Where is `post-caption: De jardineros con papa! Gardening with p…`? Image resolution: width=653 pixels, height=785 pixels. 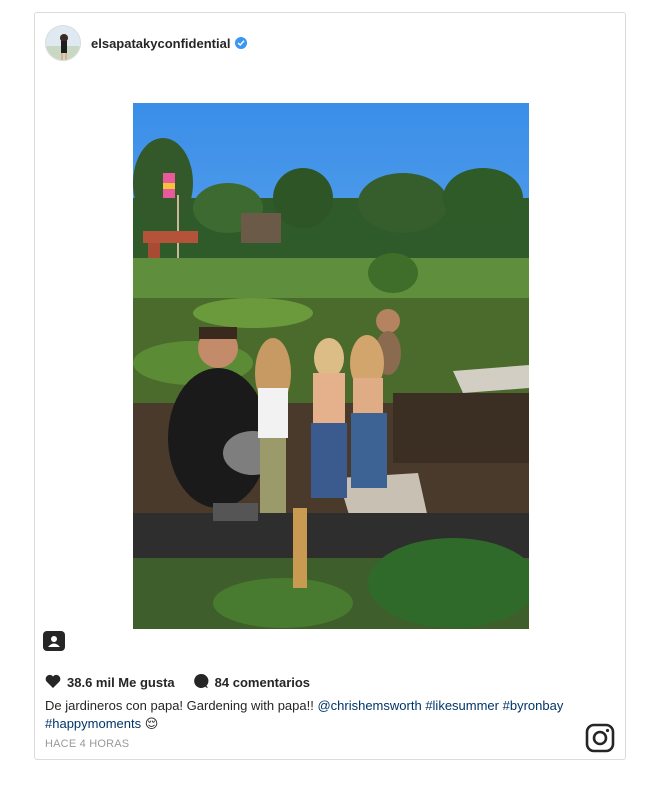 post-caption: De jardineros con papa! Gardening with p… is located at coordinates (325, 715).